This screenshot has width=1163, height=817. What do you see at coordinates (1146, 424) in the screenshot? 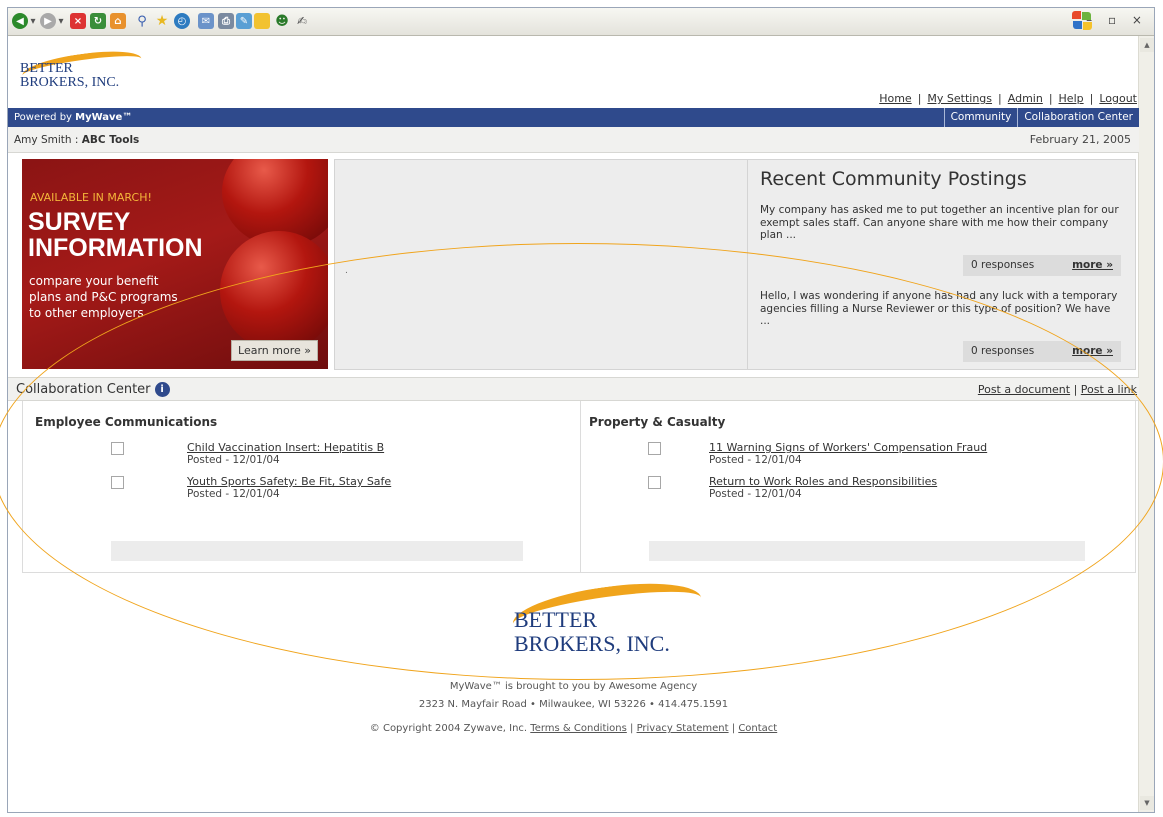
I see `vertical-scrollbar: ▲ ▼` at bounding box center [1146, 424].